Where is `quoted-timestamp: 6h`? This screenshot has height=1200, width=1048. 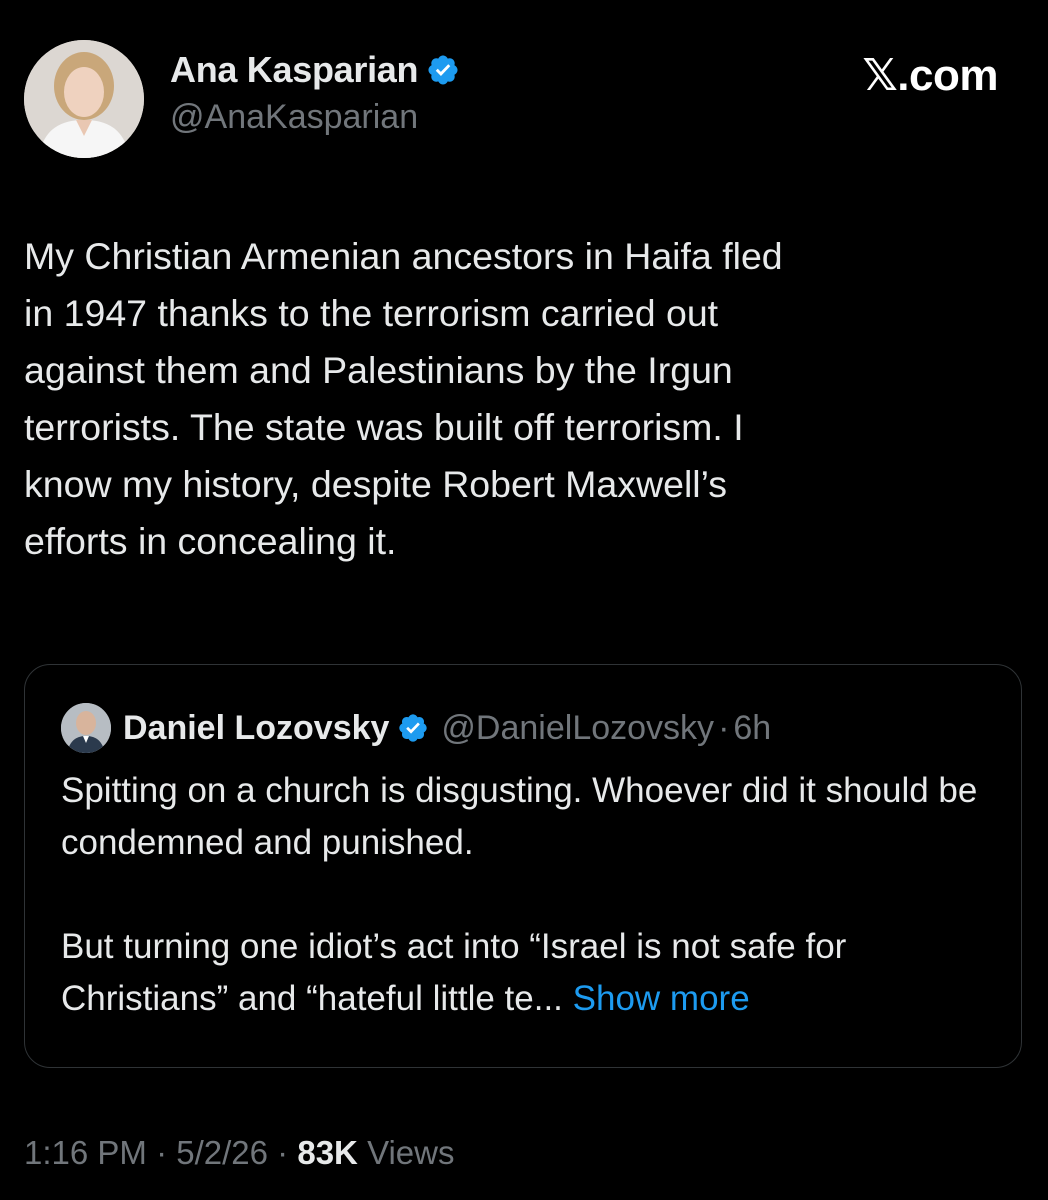
quoted-timestamp: 6h is located at coordinates (752, 728).